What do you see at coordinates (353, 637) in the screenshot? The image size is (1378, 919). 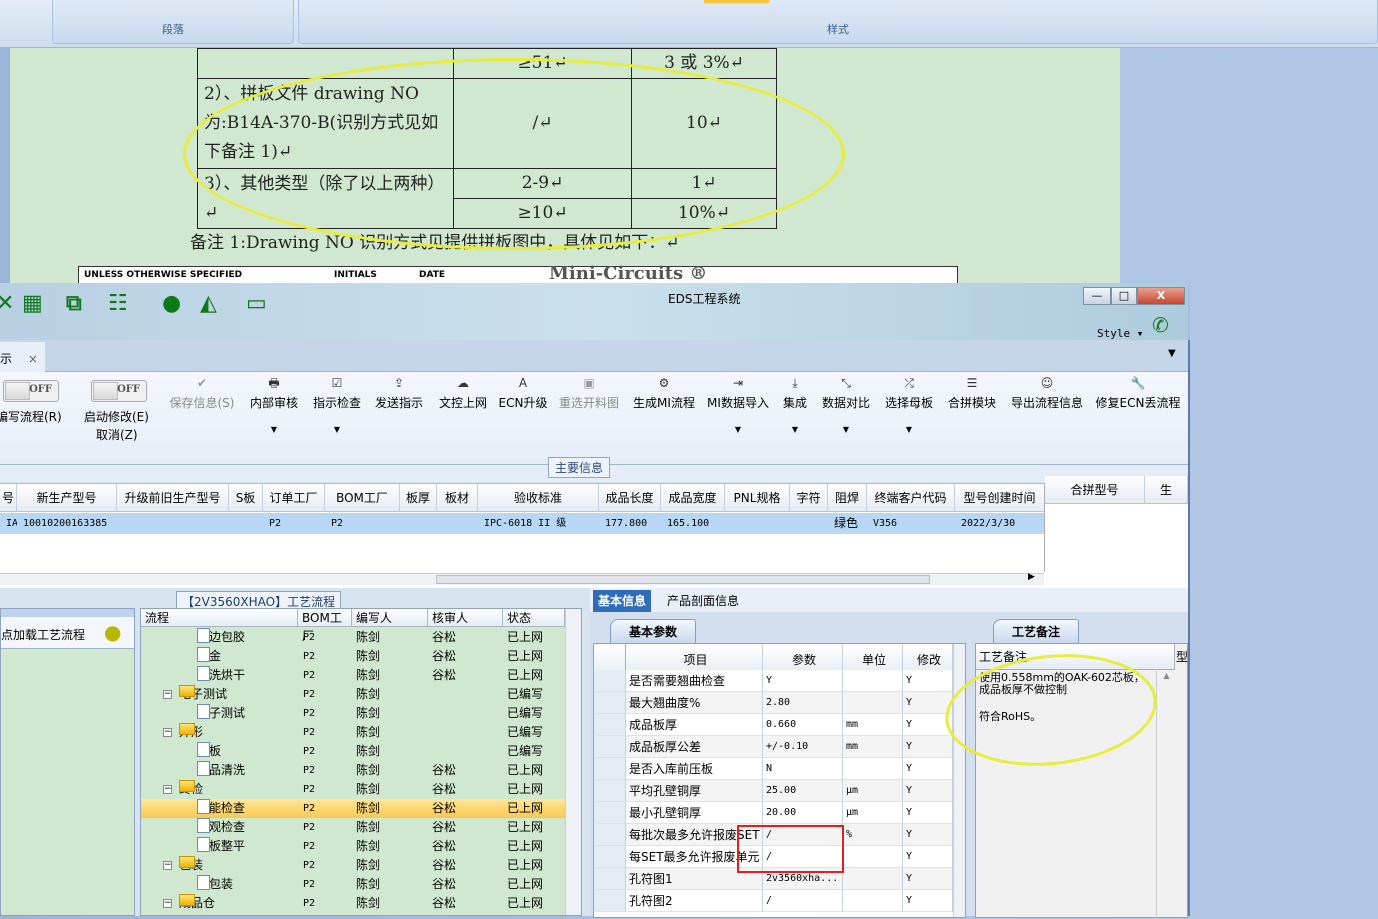 I see `tree-row: 板边包胶 P2 陈剑 谷松 已上网` at bounding box center [353, 637].